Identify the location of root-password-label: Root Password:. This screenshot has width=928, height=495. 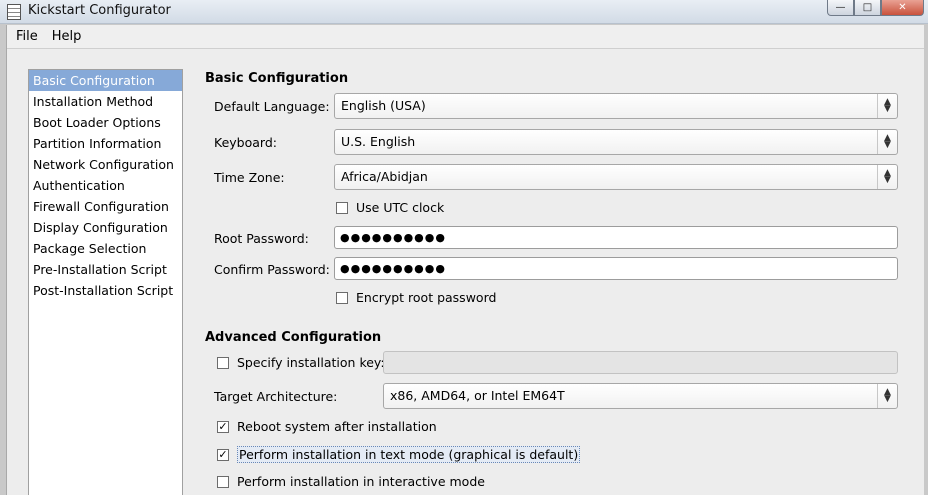
(261, 238).